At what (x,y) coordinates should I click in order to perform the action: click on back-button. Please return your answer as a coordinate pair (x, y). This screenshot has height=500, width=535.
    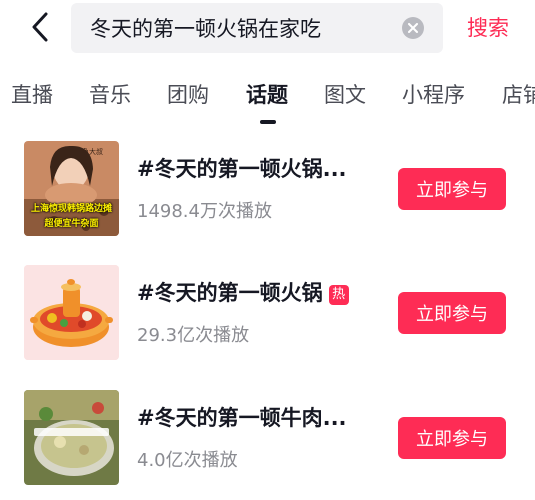
    Looking at the image, I should click on (40, 27).